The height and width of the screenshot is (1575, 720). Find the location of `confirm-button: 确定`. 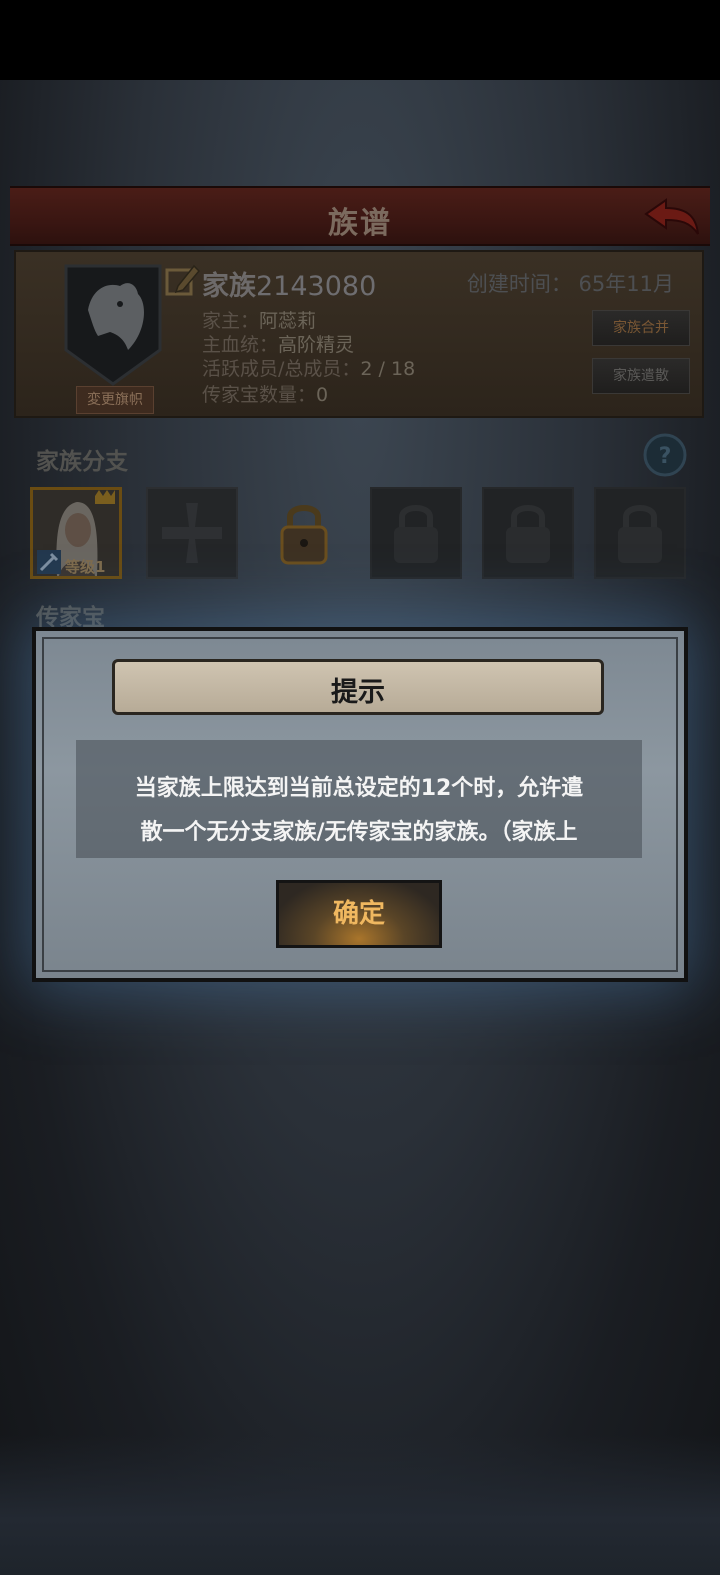

confirm-button: 确定 is located at coordinates (359, 914).